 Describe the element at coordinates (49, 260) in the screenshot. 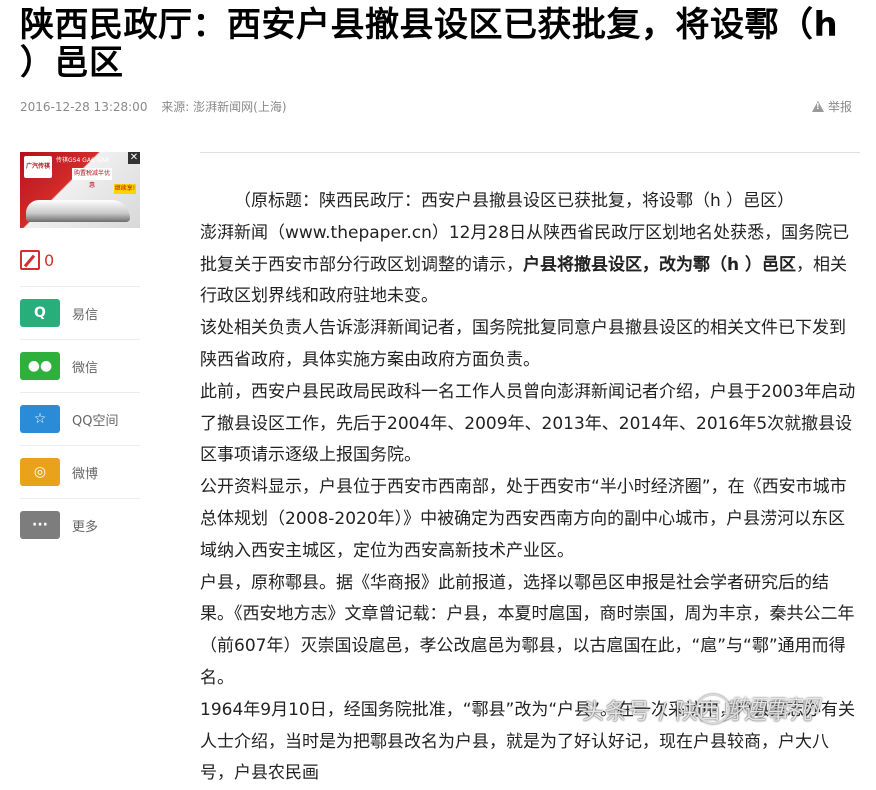

I see `comment-count: 0` at that location.